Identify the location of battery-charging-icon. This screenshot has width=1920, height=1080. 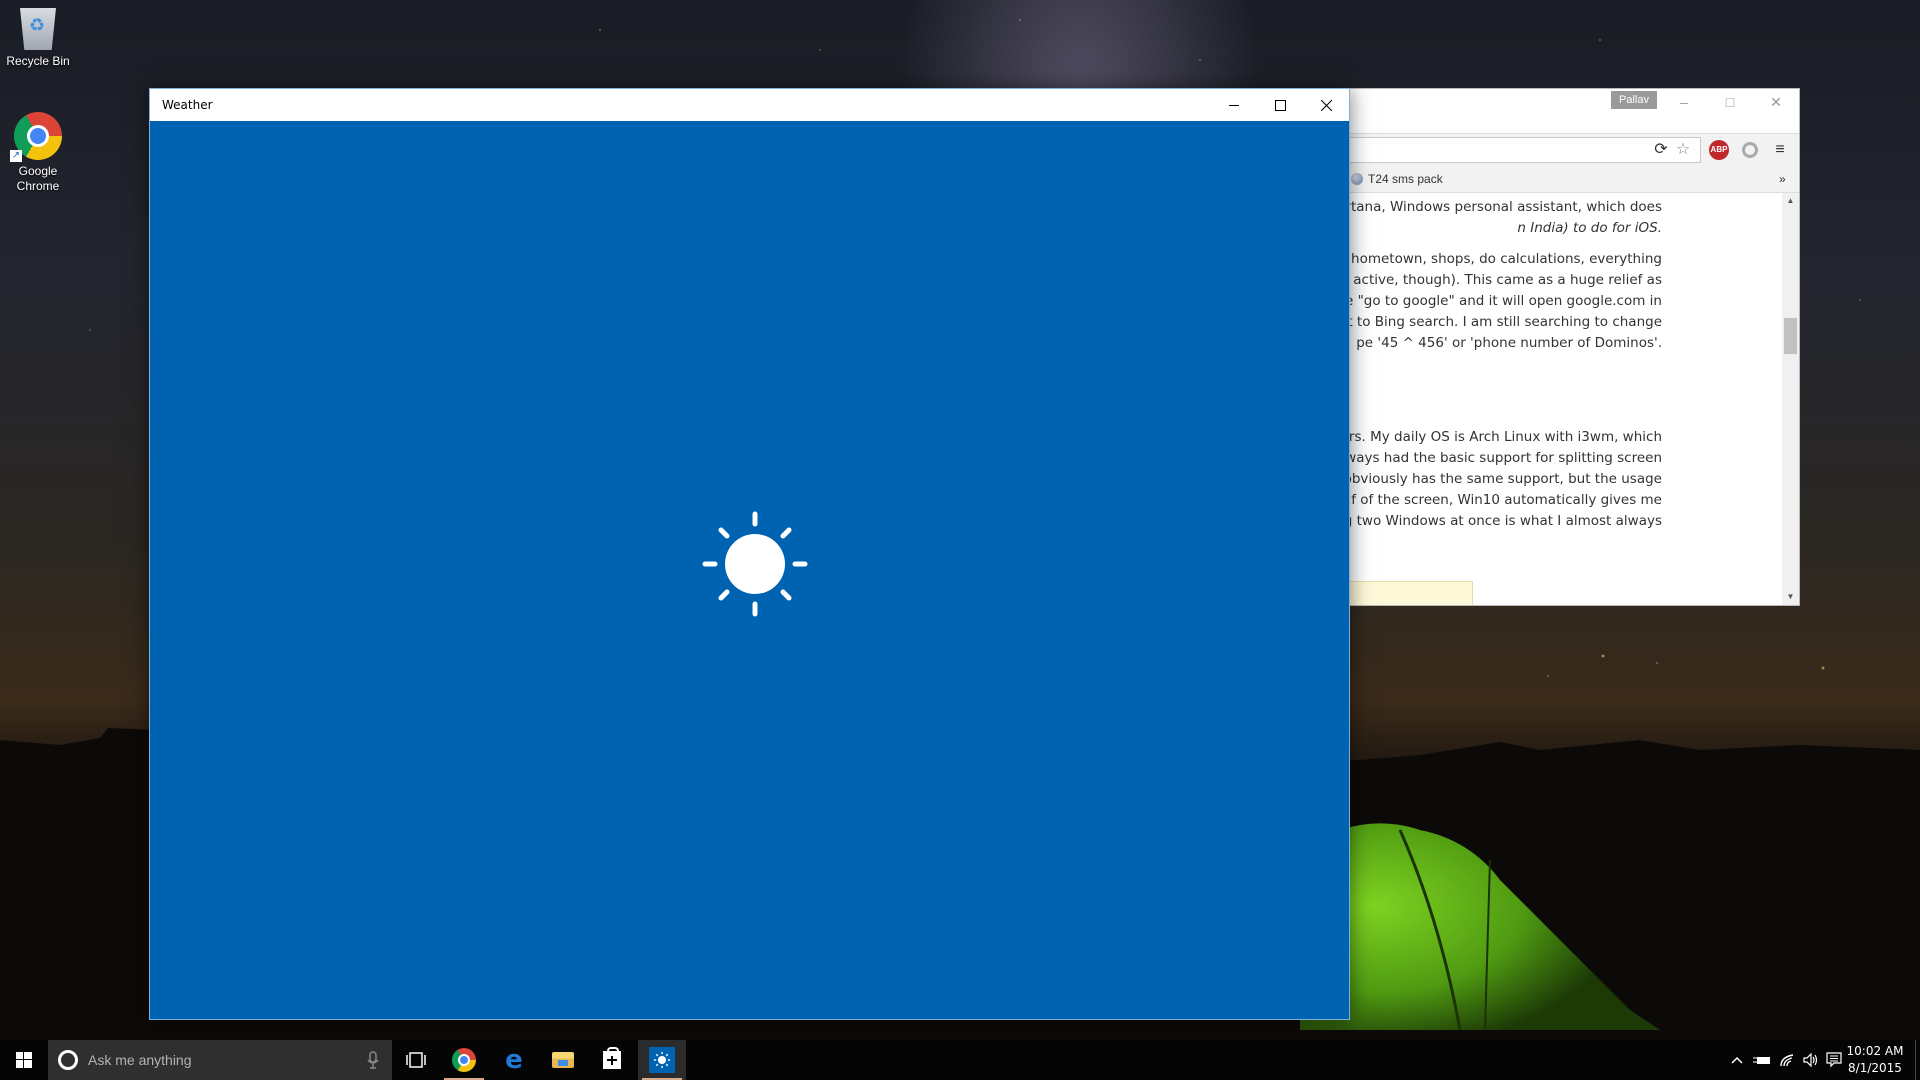
(1761, 1060).